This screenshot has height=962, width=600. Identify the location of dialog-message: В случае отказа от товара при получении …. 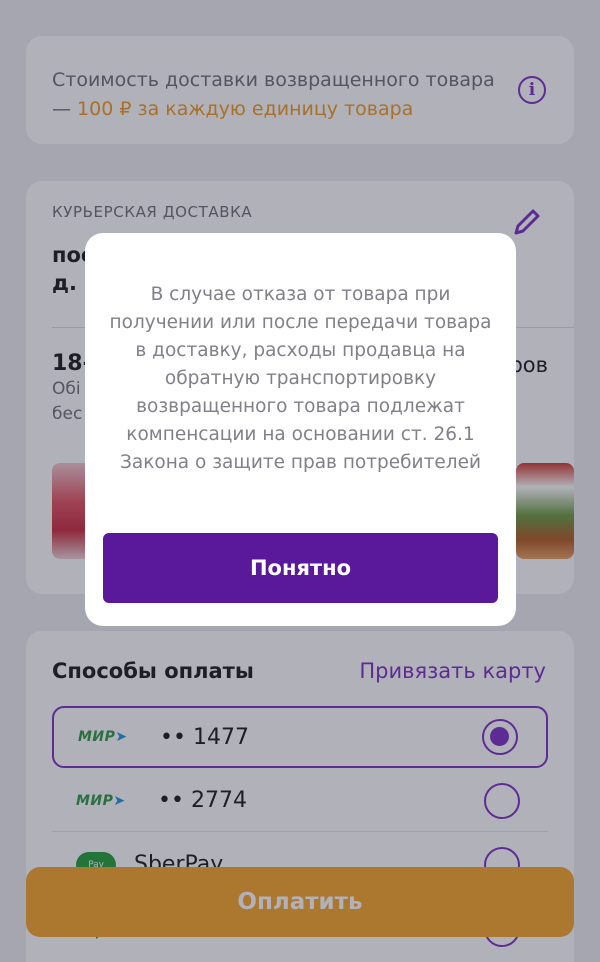
(300, 378).